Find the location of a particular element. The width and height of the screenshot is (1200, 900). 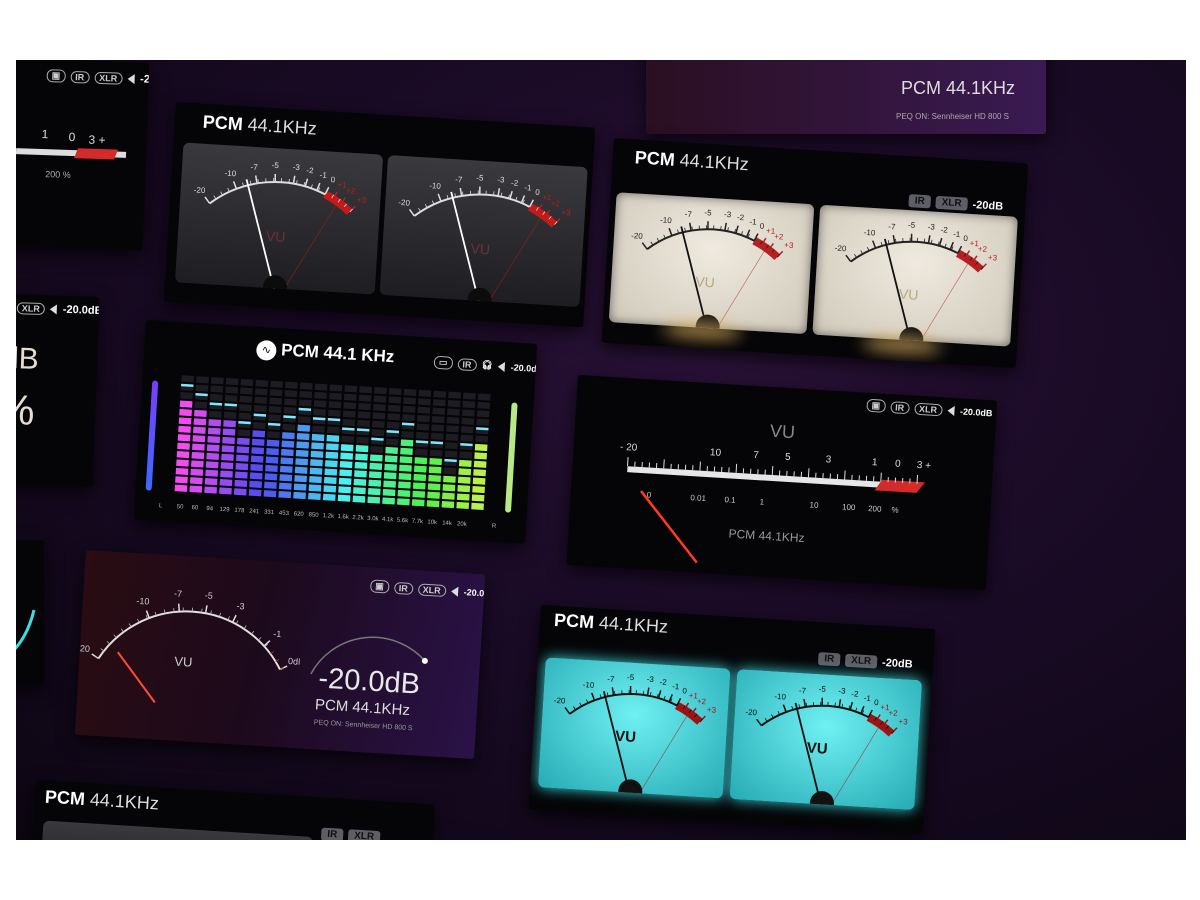

linear-vu-scale: - 20 10 7 5 3 1 0 3 +0 0.01 0.1 1 10 100 200% is located at coordinates (775, 503).